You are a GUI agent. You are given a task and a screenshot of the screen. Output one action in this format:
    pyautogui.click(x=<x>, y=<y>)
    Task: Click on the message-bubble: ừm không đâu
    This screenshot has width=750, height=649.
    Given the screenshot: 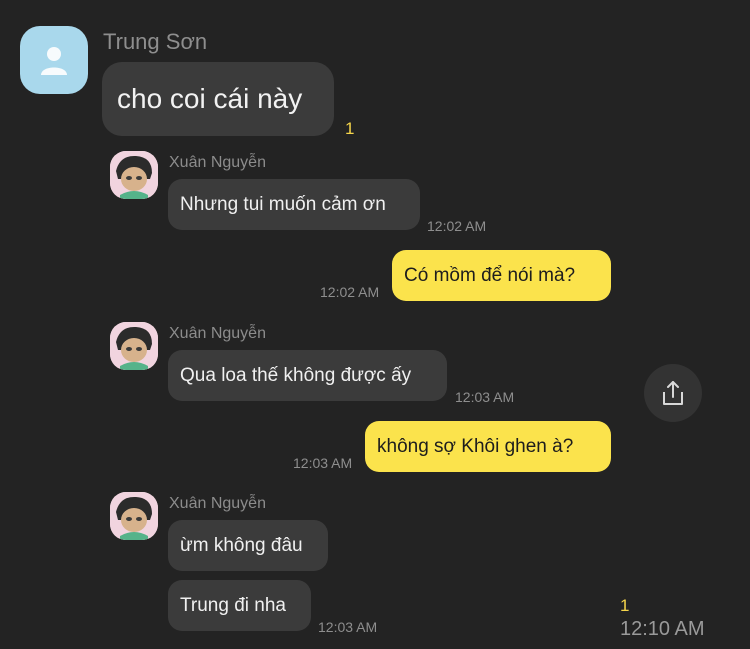 What is the action you would take?
    pyautogui.click(x=248, y=545)
    